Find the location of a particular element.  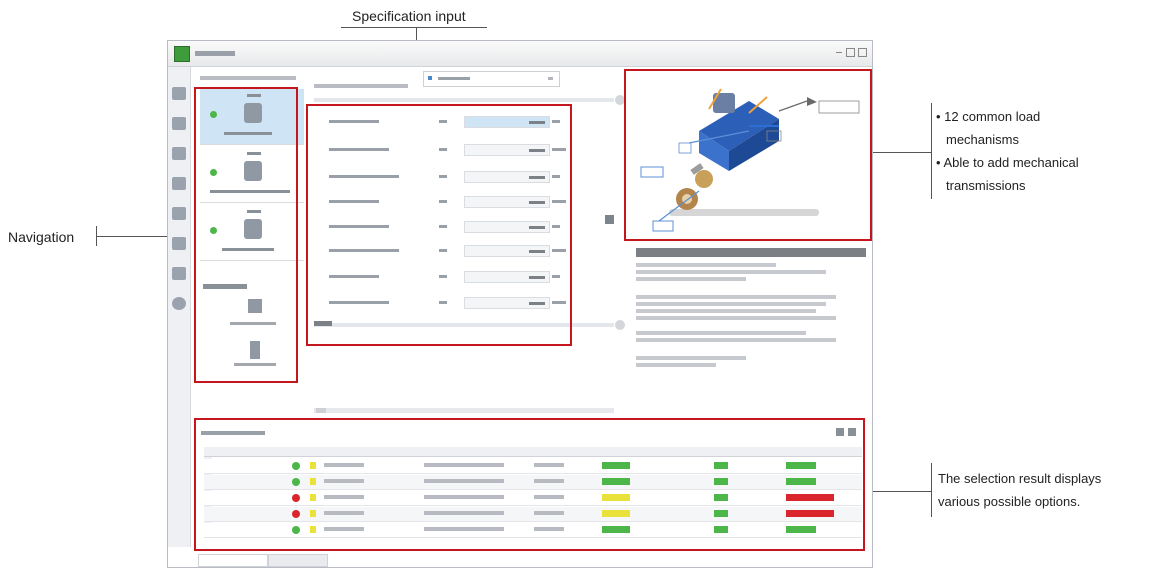

mechanism-highlight is located at coordinates (748, 155).